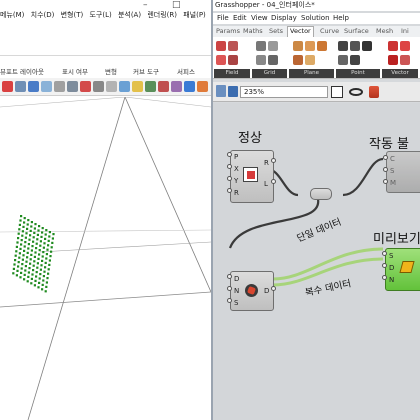 This screenshot has height=420, width=420. What do you see at coordinates (402, 269) in the screenshot?
I see `preview-component: S D N` at bounding box center [402, 269].